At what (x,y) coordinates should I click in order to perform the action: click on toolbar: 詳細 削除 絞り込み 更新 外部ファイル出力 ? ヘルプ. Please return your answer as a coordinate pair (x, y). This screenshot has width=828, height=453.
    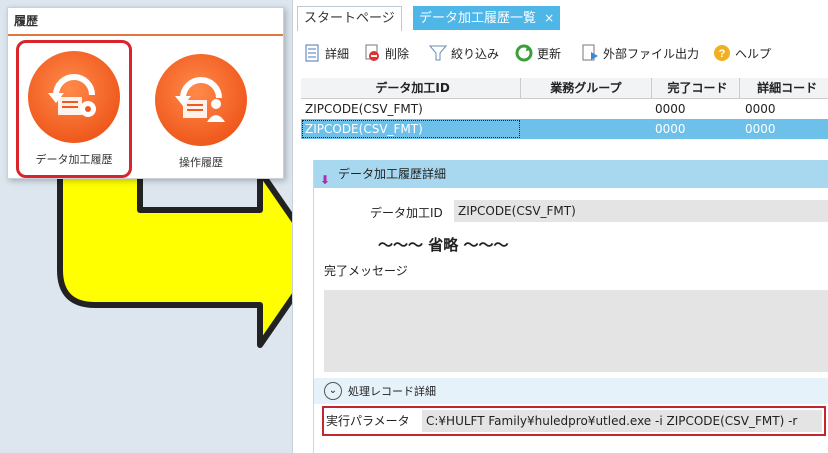
    Looking at the image, I should click on (560, 53).